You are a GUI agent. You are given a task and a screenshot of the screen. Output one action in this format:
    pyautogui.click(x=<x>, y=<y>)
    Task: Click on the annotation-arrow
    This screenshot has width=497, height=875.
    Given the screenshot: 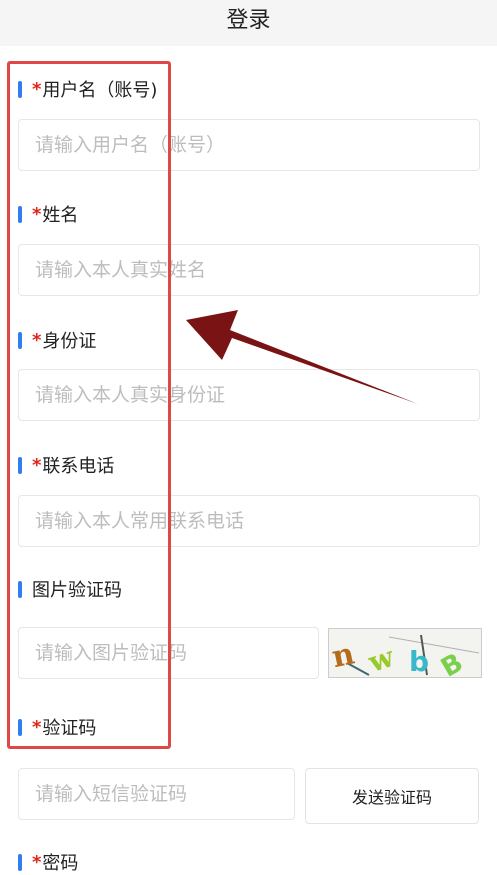 What is the action you would take?
    pyautogui.click(x=302, y=357)
    